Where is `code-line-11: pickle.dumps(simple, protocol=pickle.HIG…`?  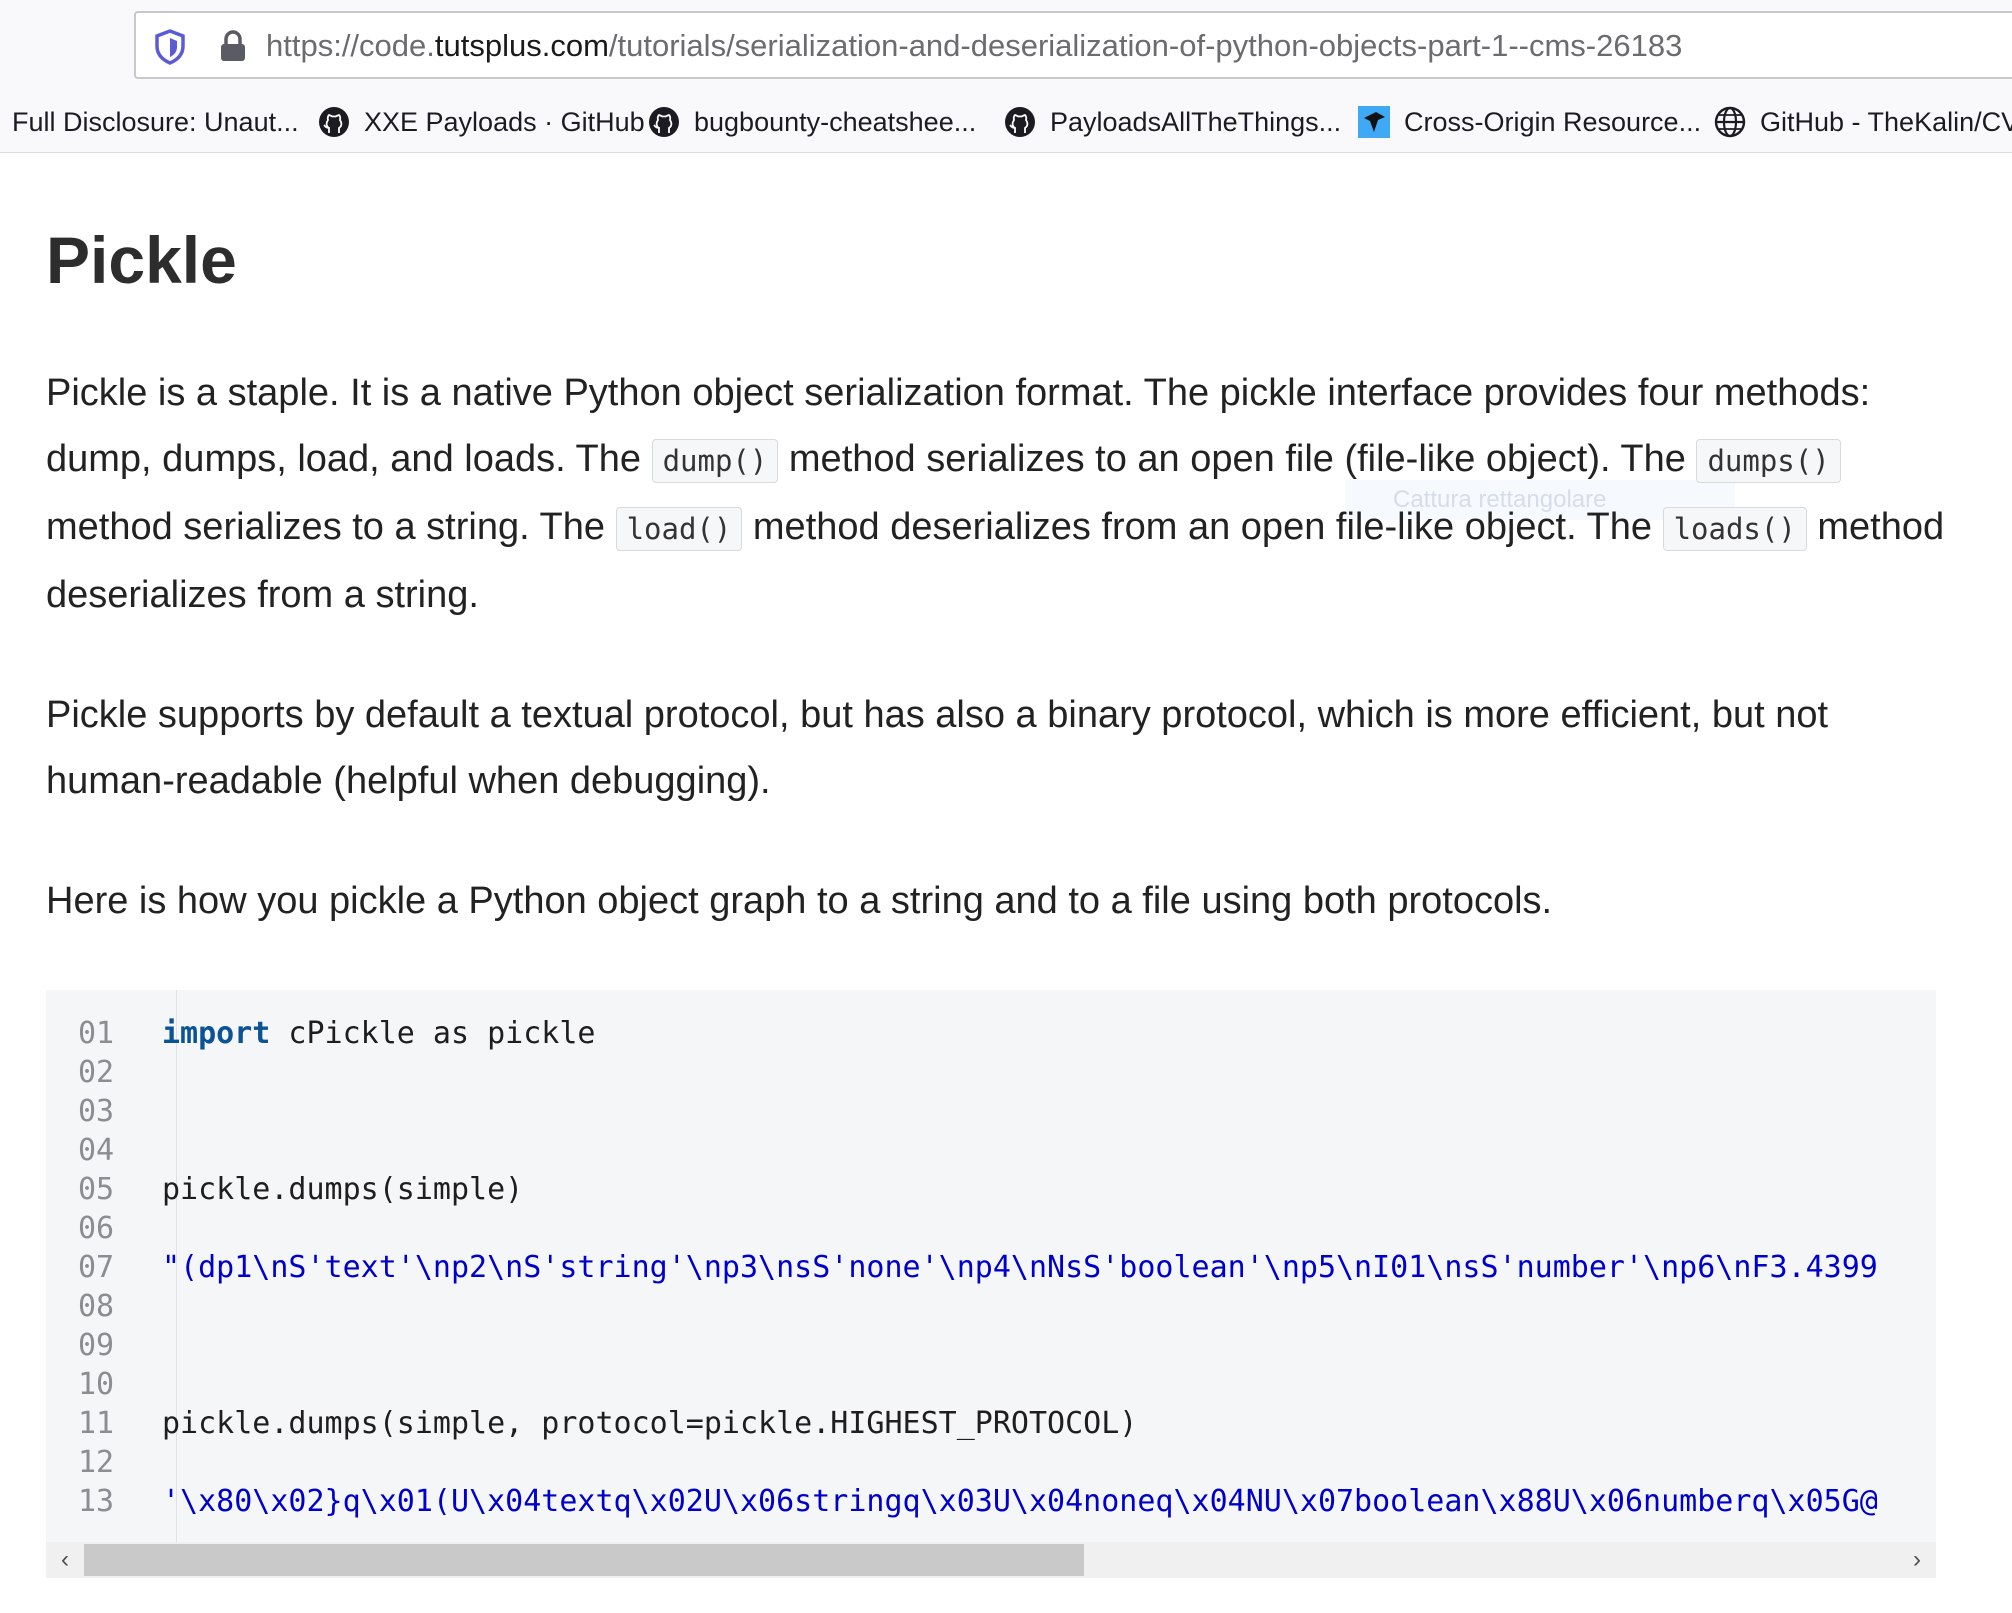
code-line-11: pickle.dumps(simple, protocol=pickle.HIG… is located at coordinates (650, 1423).